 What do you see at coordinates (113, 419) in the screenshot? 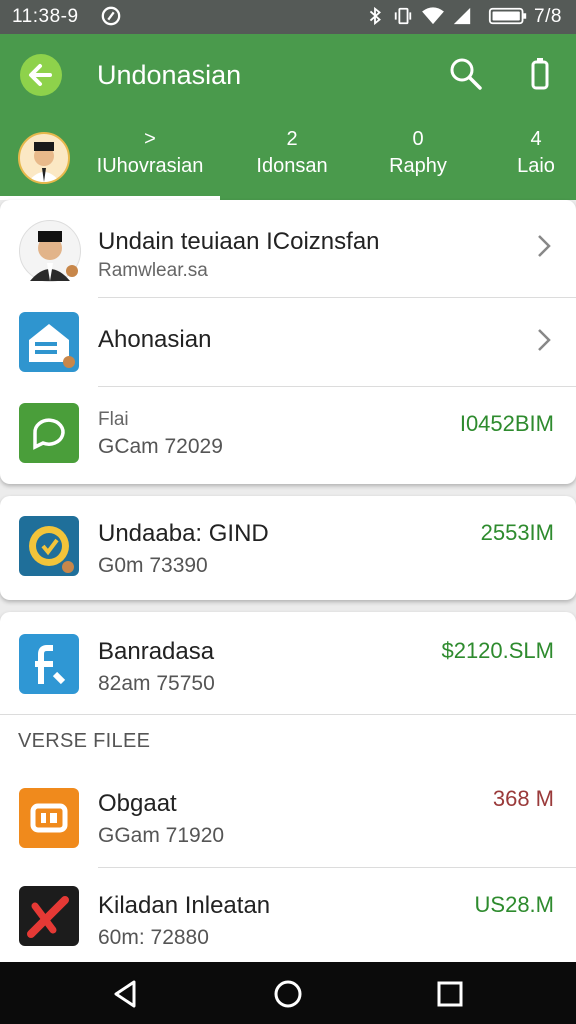
I see `list-item-title: Flai` at bounding box center [113, 419].